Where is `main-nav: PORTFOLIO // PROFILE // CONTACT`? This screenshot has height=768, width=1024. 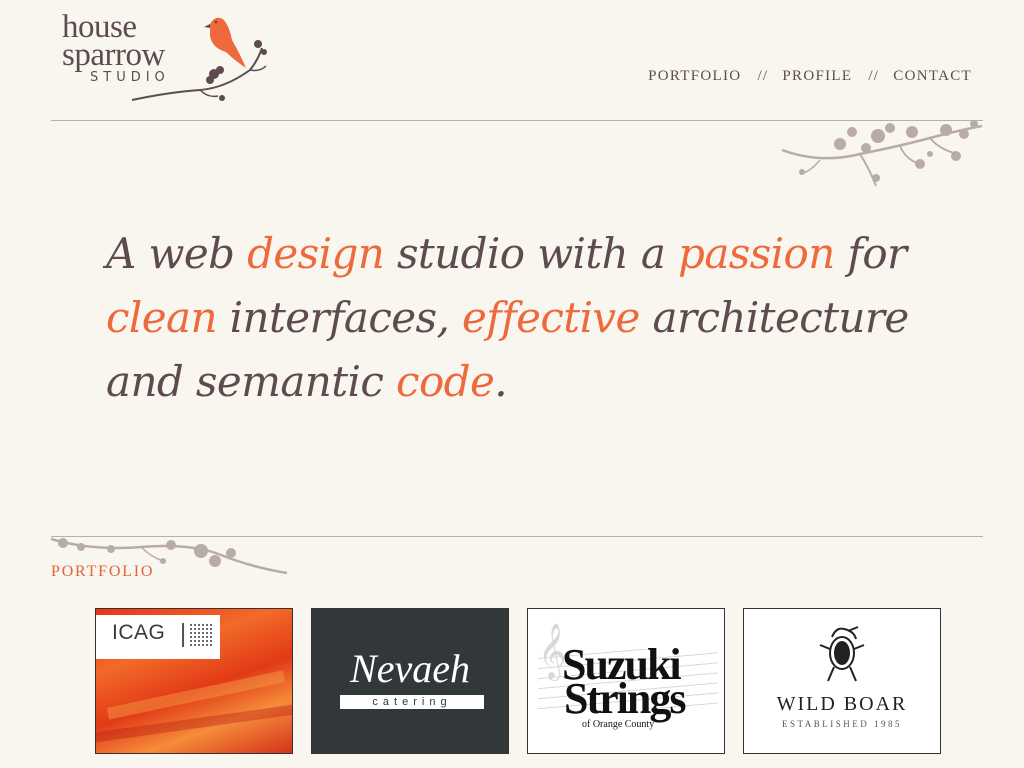 main-nav: PORTFOLIO // PROFILE // CONTACT is located at coordinates (810, 76).